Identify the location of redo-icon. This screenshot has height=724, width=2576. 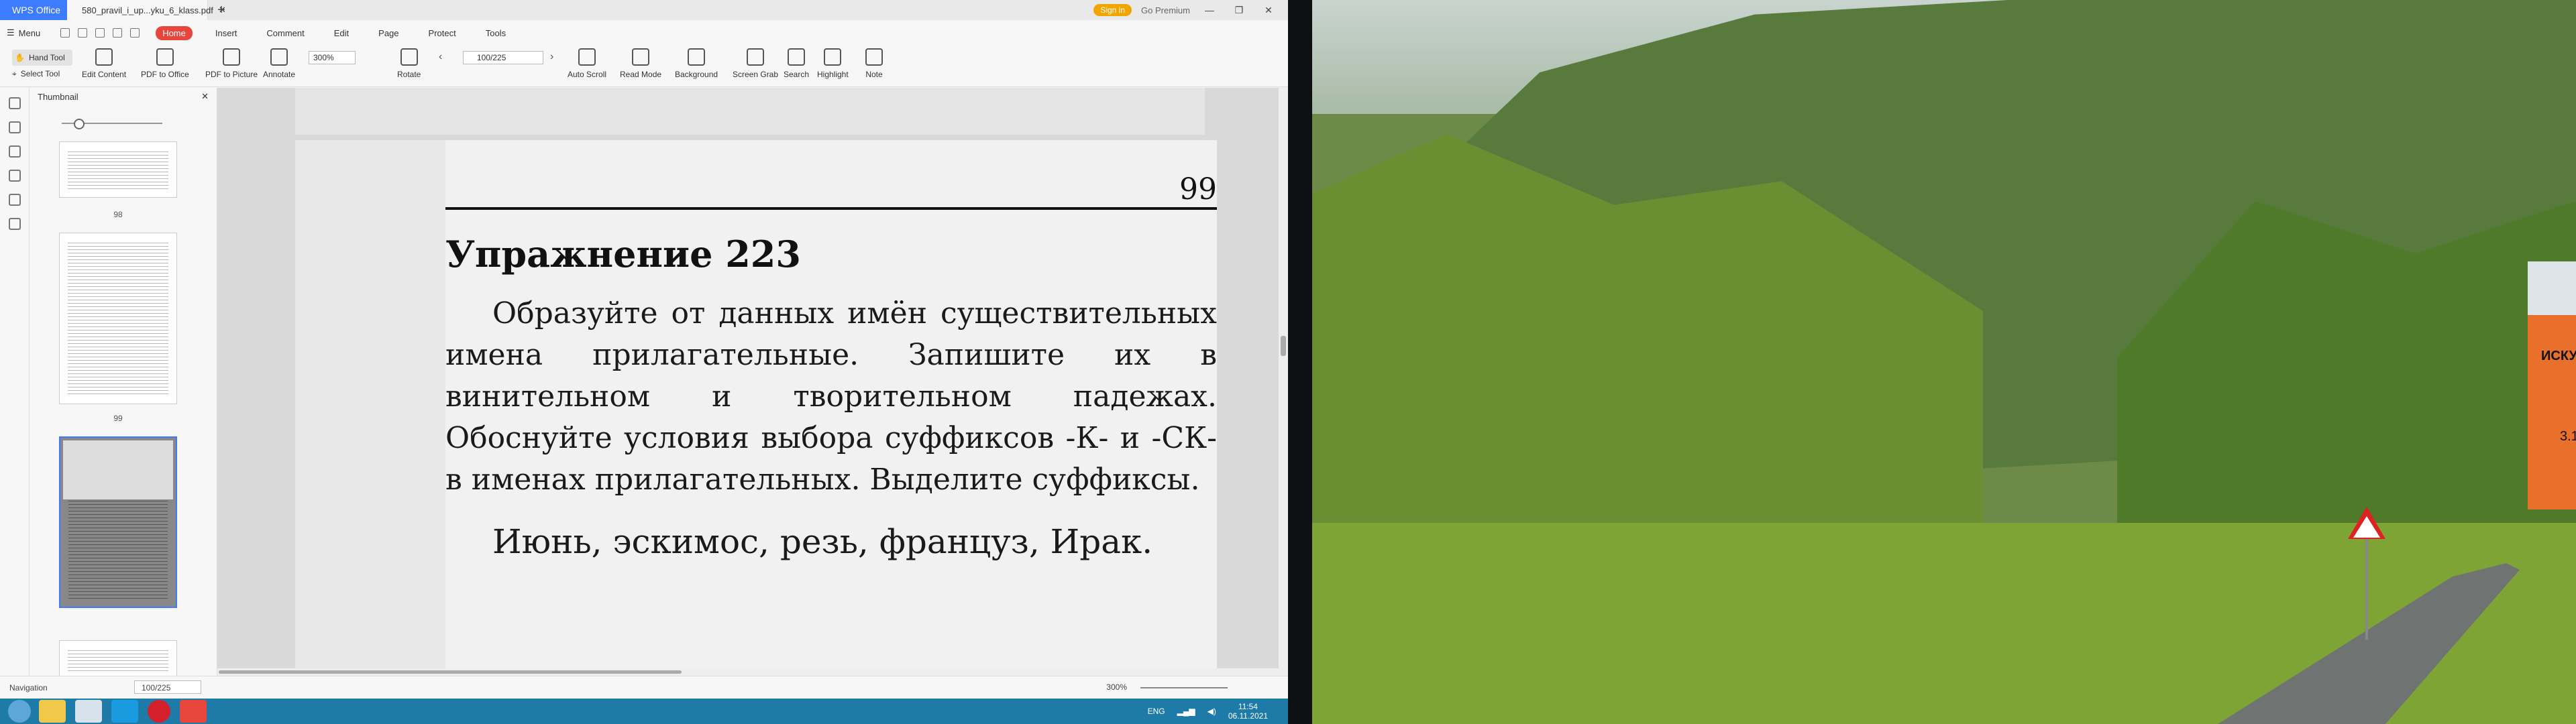
(135, 33).